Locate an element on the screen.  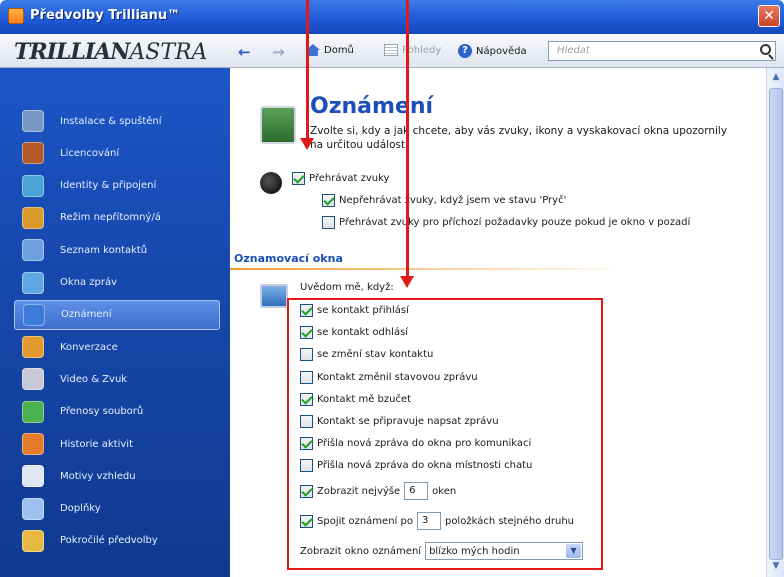
sidebar-item-label: Doplňky is located at coordinates (80, 509).